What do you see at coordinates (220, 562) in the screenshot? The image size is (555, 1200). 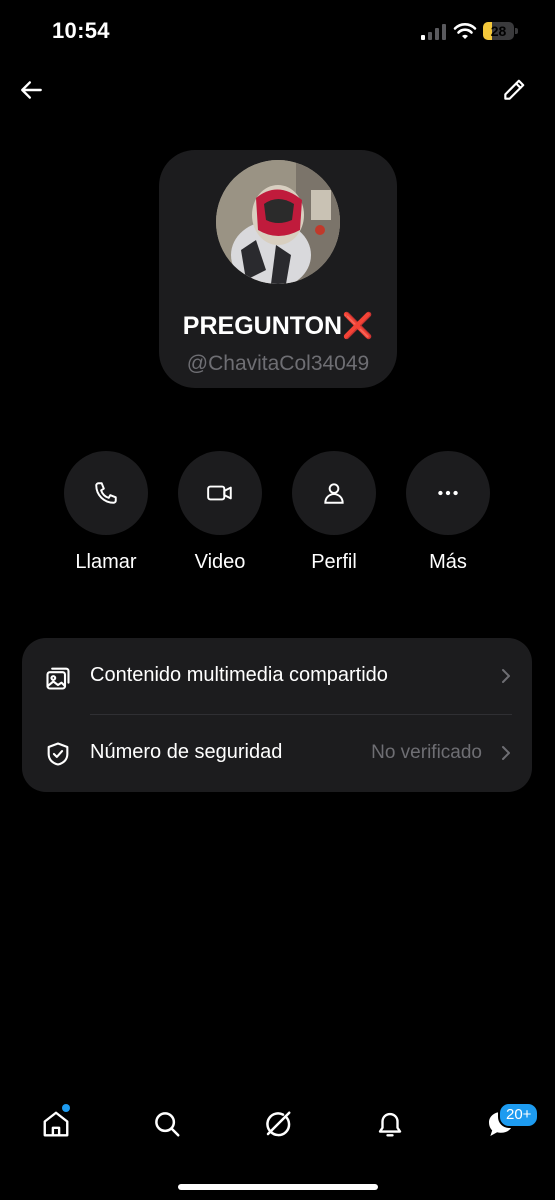 I see `video-label: Video` at bounding box center [220, 562].